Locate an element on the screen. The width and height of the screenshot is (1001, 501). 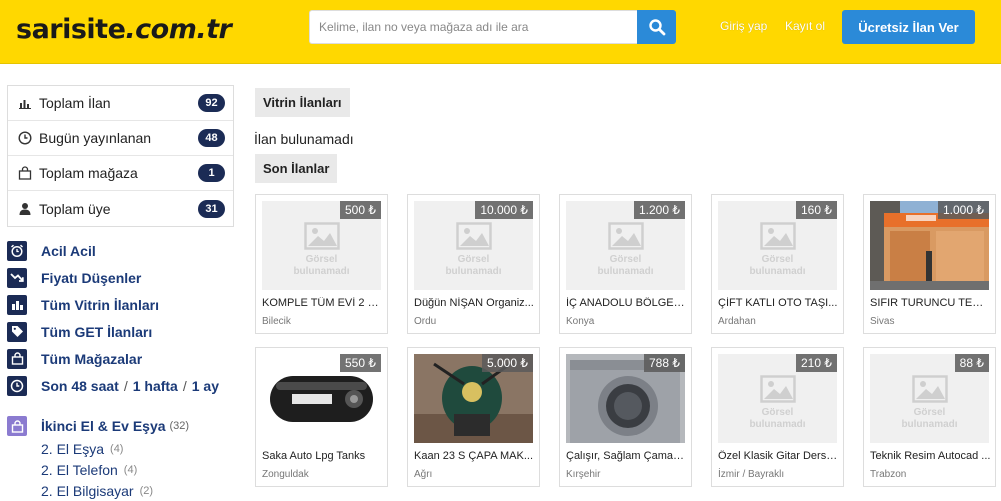
user-icon is located at coordinates (25, 209).